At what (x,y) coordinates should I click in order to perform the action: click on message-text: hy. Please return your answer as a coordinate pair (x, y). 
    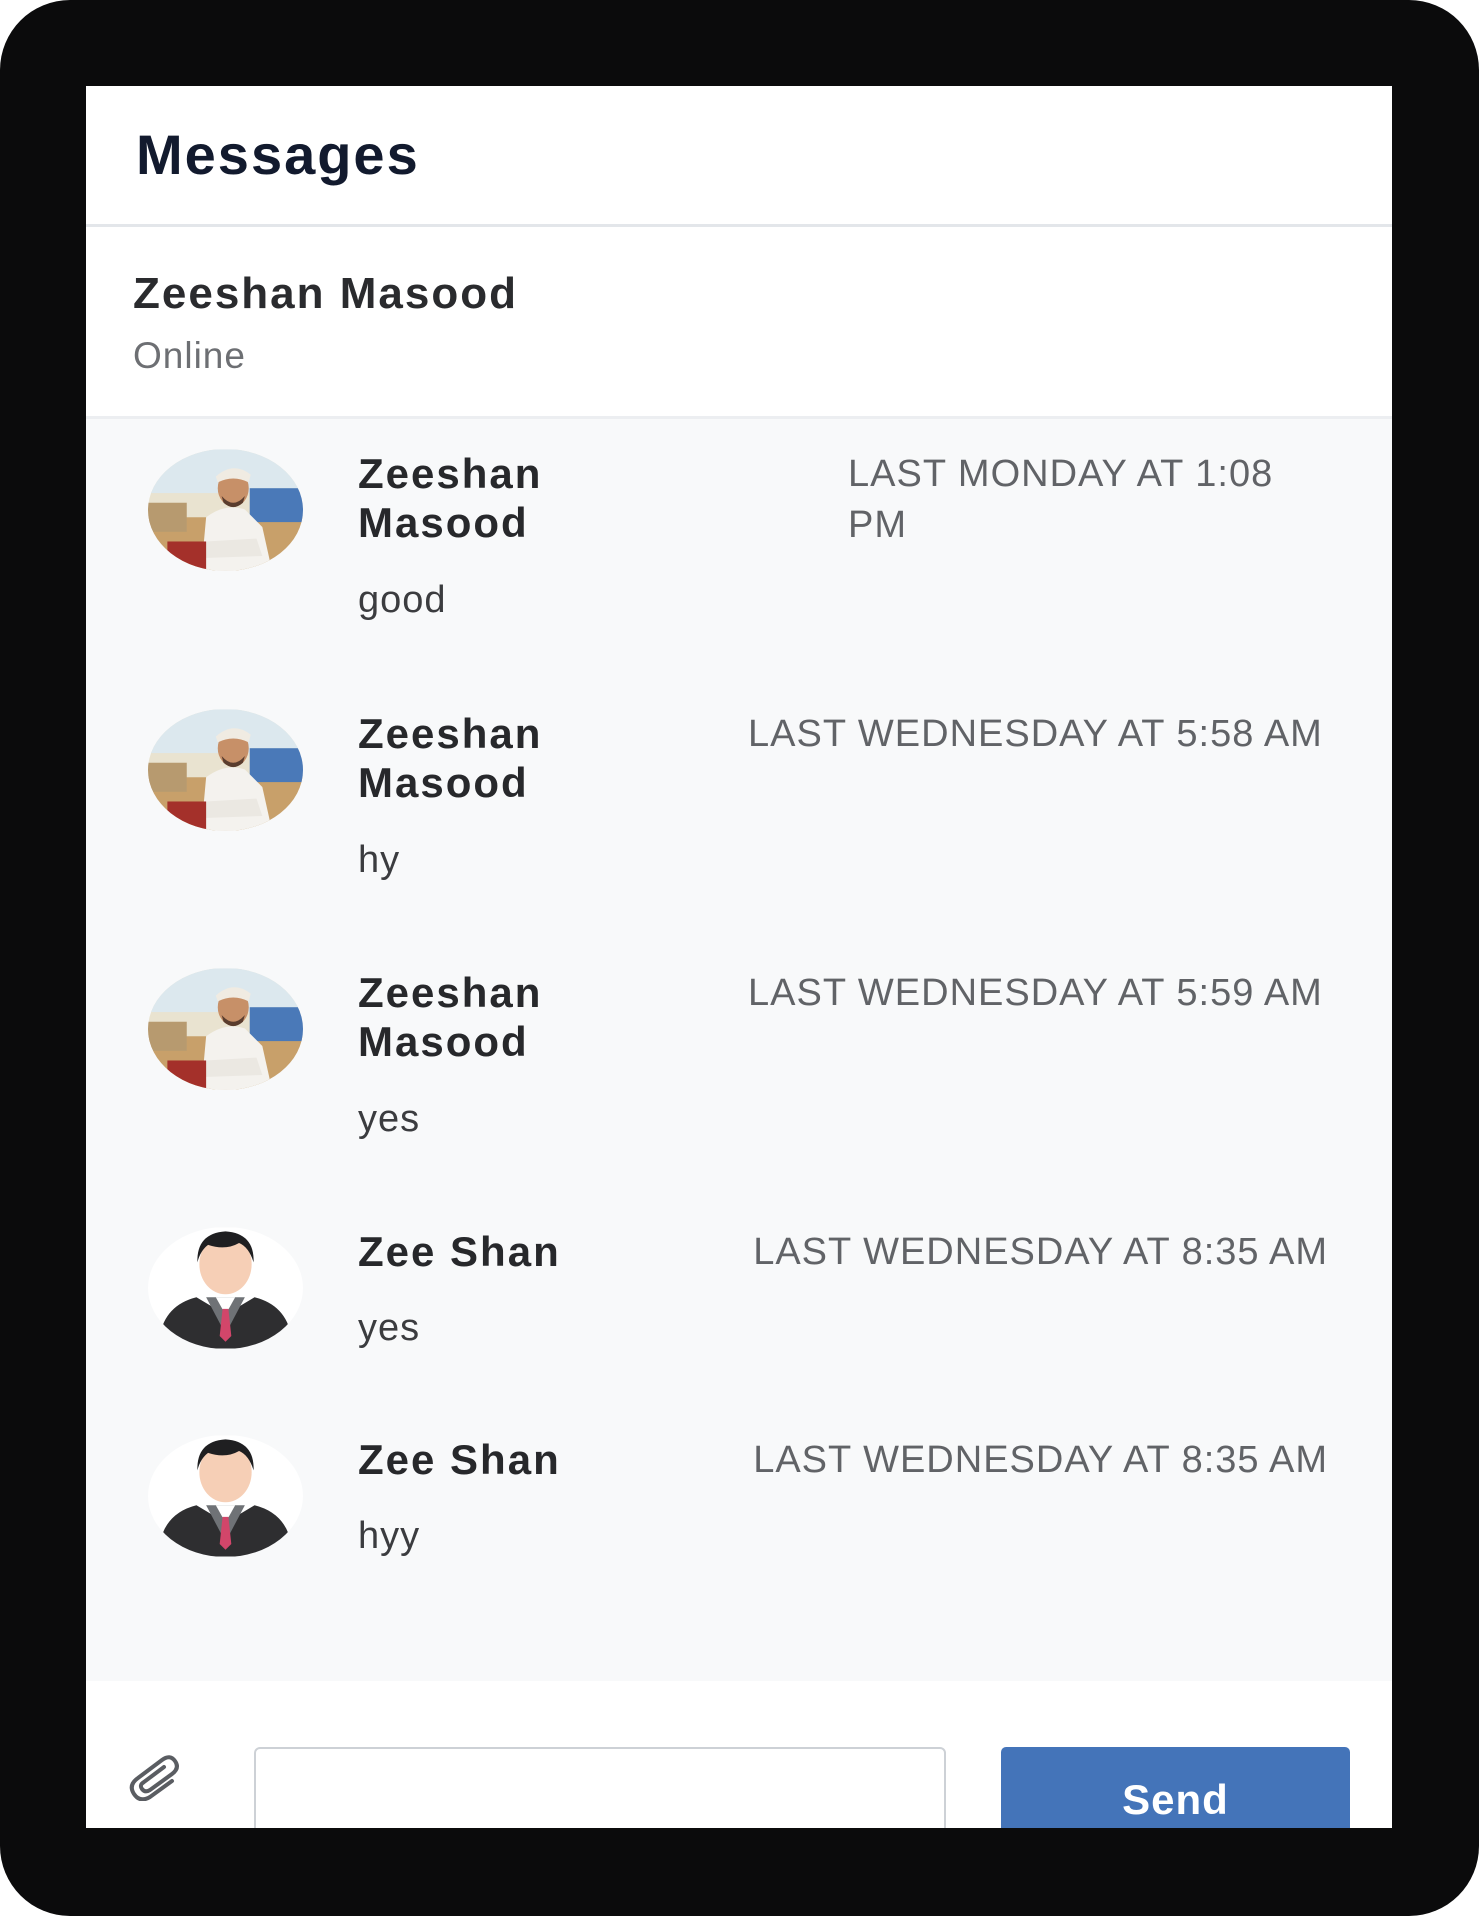
    Looking at the image, I should click on (379, 860).